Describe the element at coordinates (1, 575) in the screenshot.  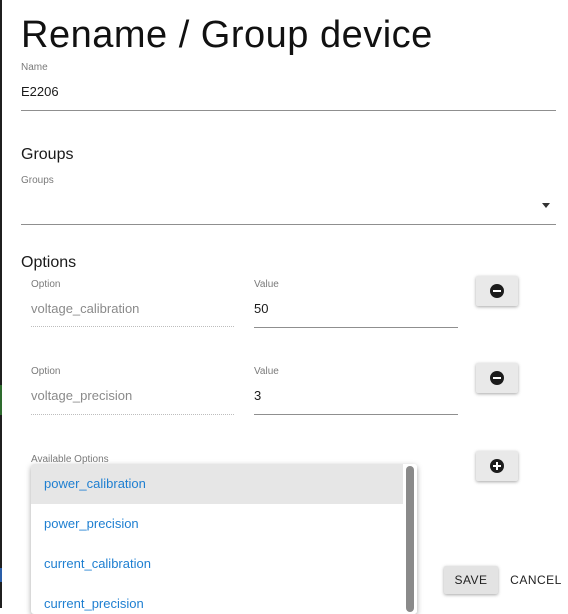
I see `edge-accent-blue` at that location.